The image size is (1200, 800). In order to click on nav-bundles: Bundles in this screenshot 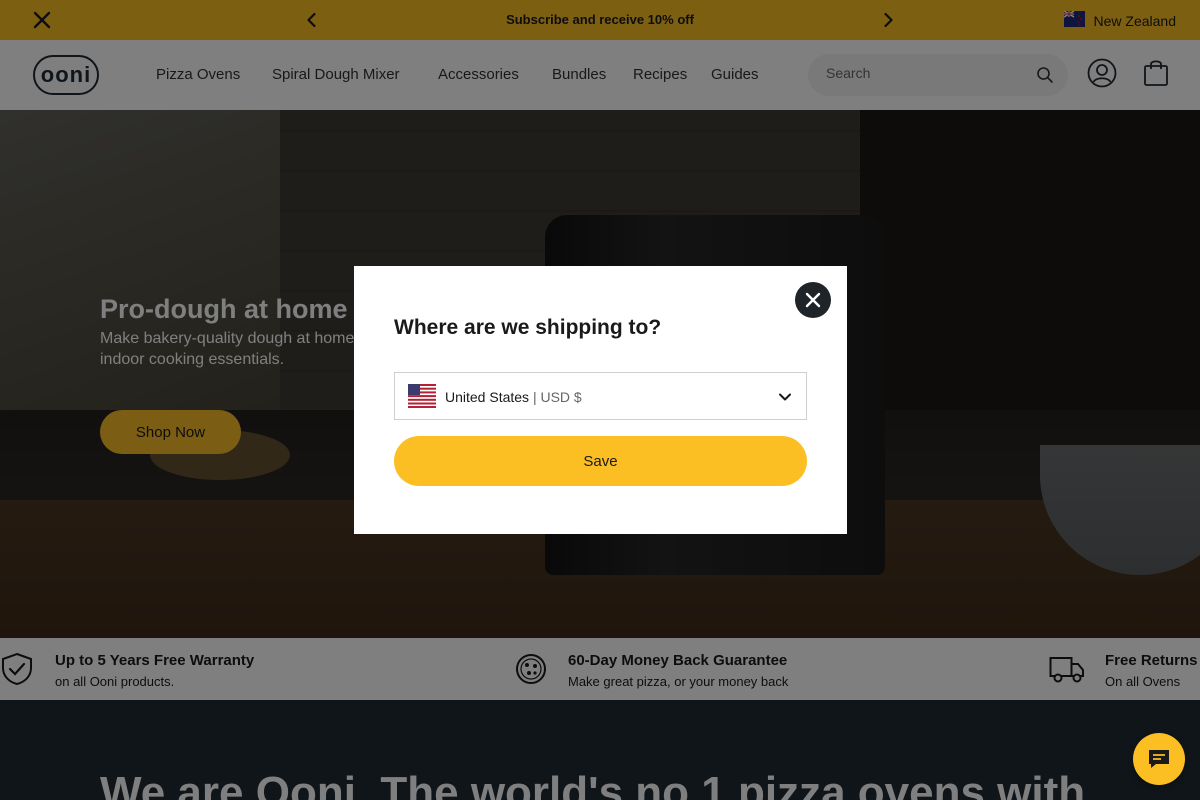, I will do `click(579, 74)`.